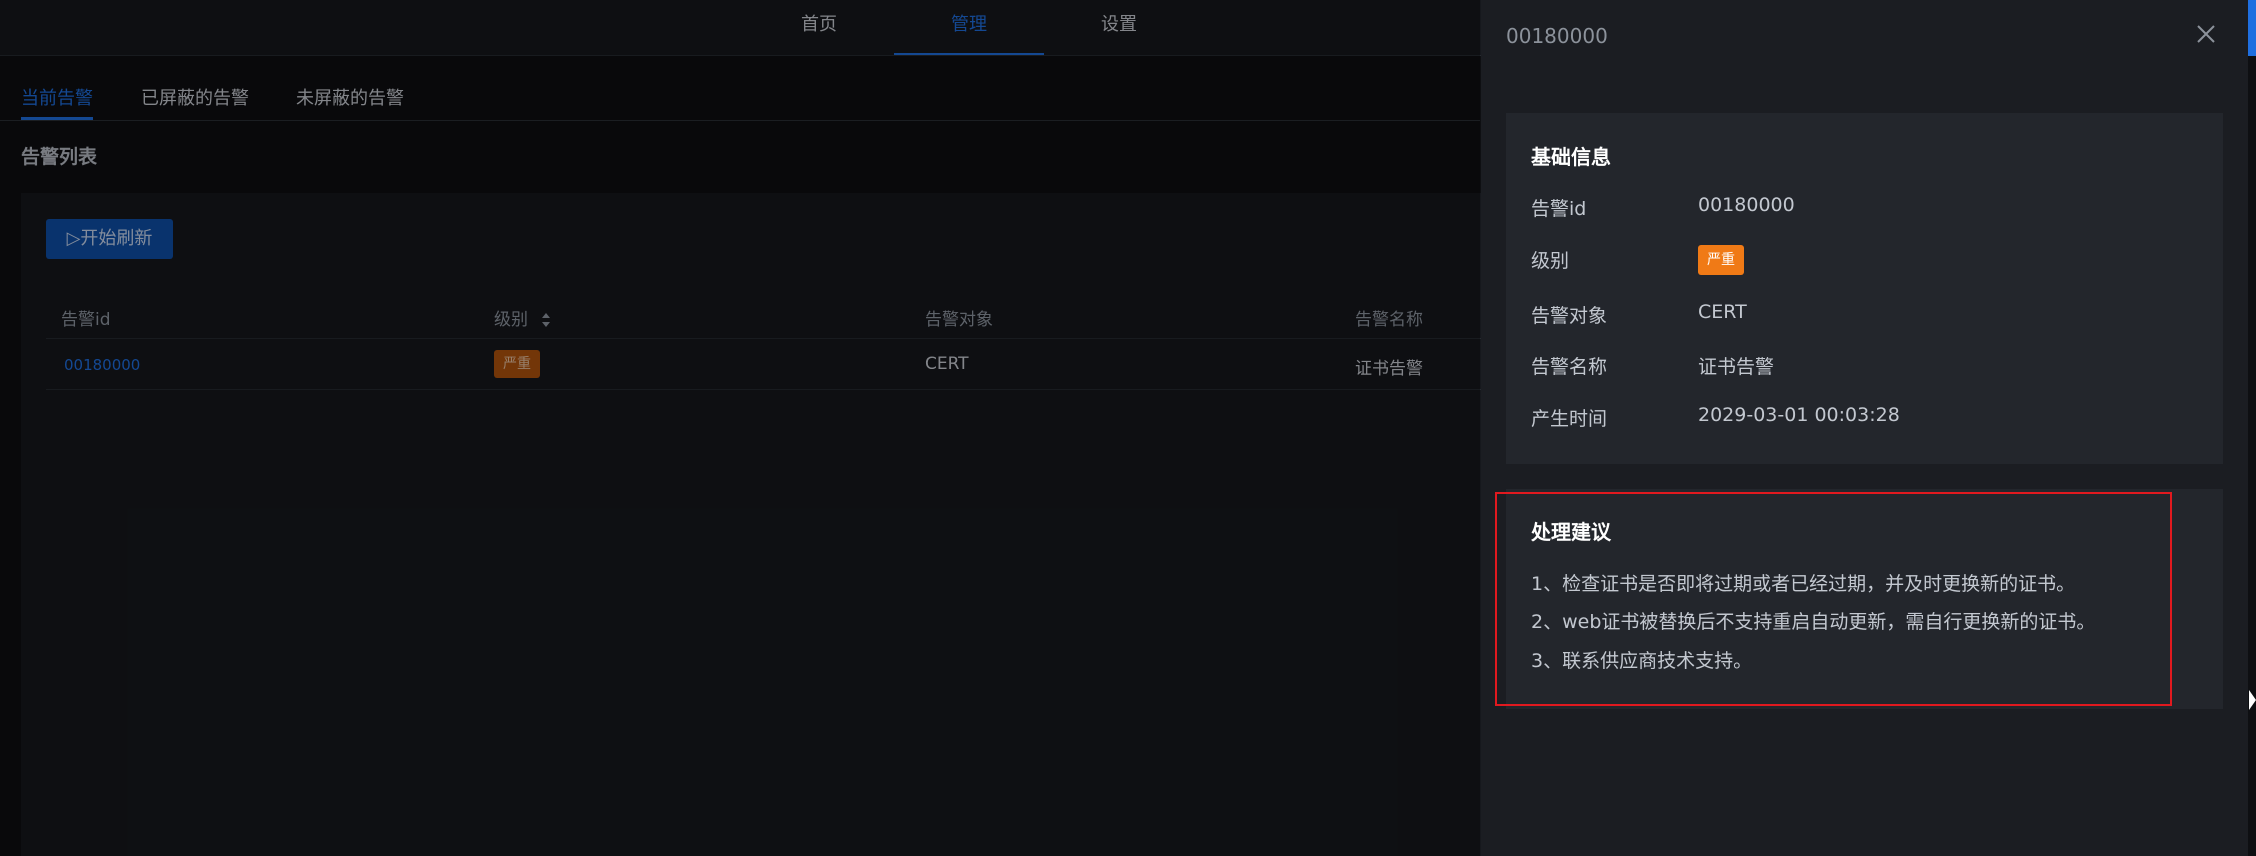 This screenshot has height=856, width=2256. What do you see at coordinates (1722, 312) in the screenshot?
I see `field-value-object: CERT` at bounding box center [1722, 312].